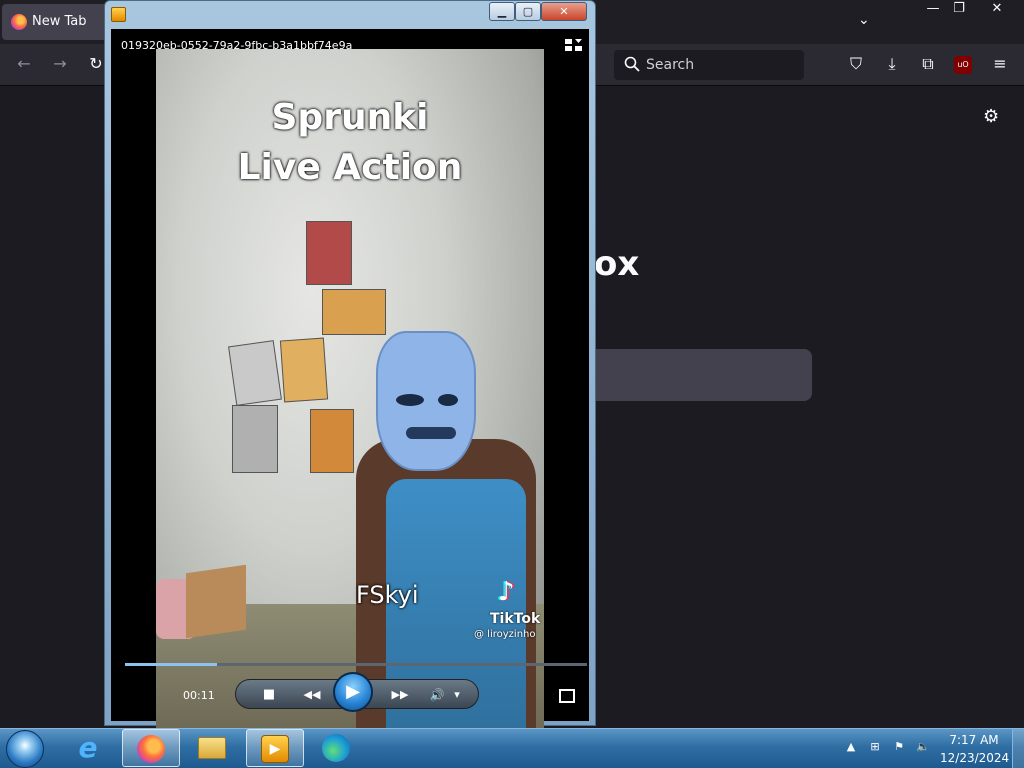 The width and height of the screenshot is (1024, 768). What do you see at coordinates (312, 695) in the screenshot?
I see `rewind-button: ◀◀` at bounding box center [312, 695].